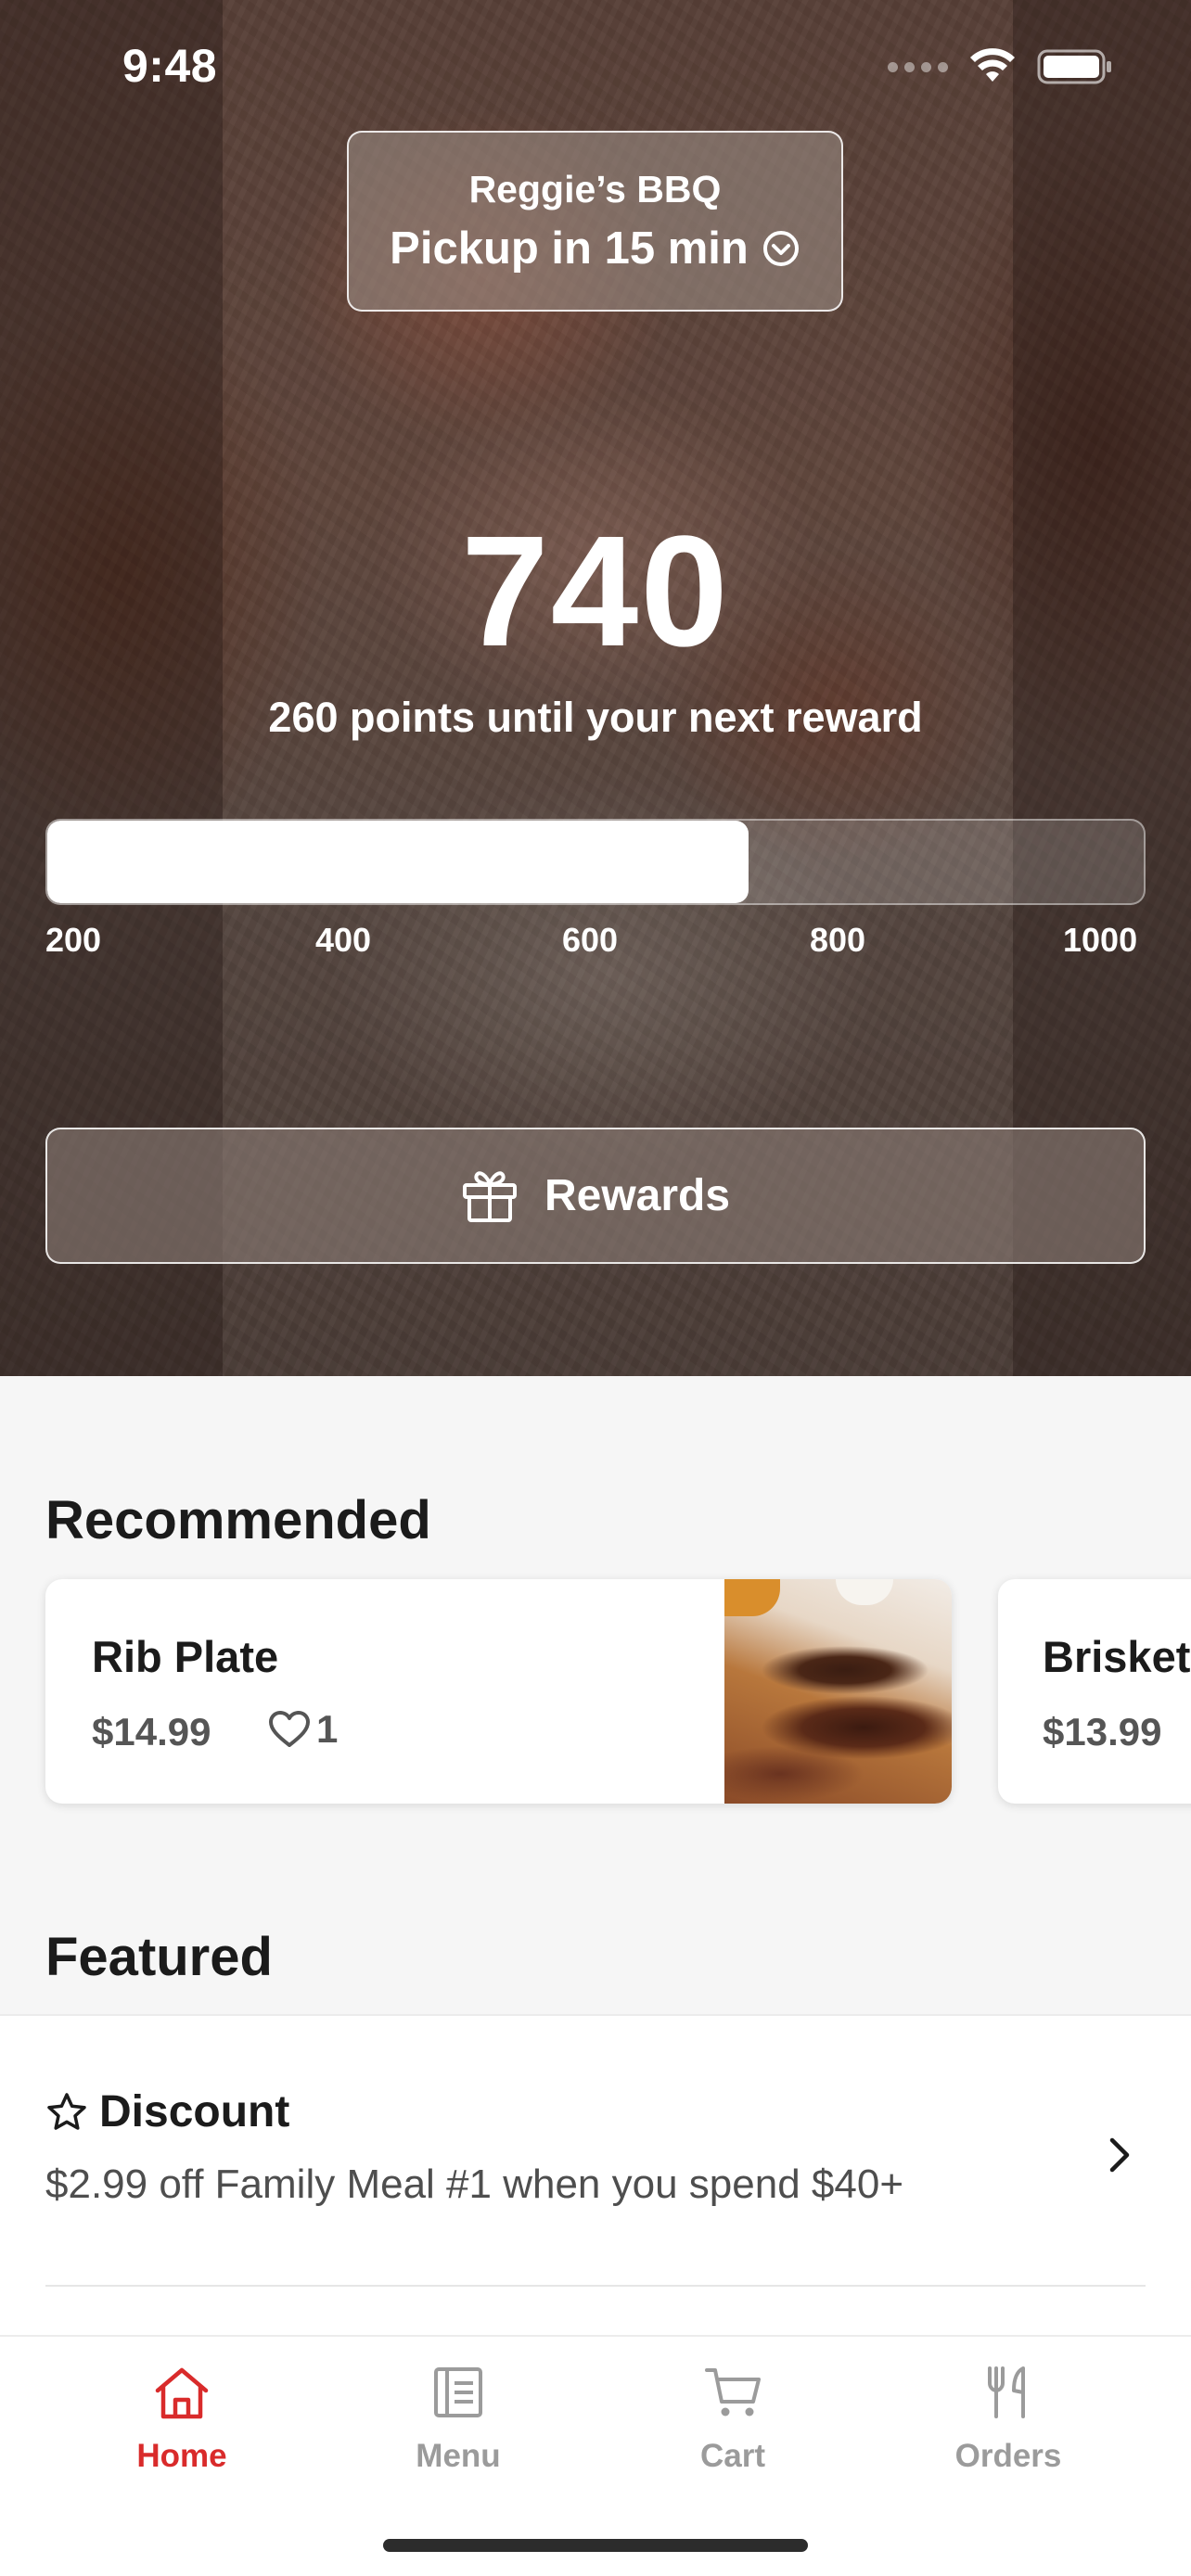 This screenshot has width=1191, height=2576. What do you see at coordinates (159, 1957) in the screenshot?
I see `featured-section-title: Featured` at bounding box center [159, 1957].